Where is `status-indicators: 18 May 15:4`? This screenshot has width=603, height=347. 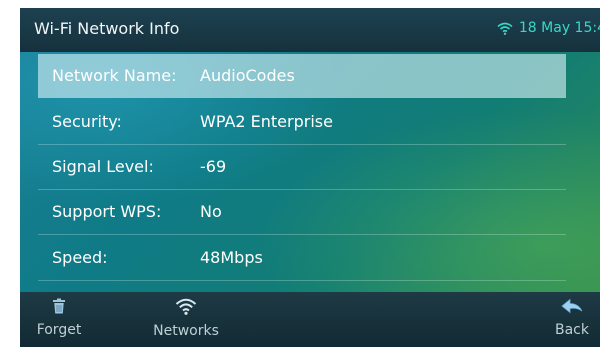
status-indicators: 18 May 15:4 is located at coordinates (548, 28).